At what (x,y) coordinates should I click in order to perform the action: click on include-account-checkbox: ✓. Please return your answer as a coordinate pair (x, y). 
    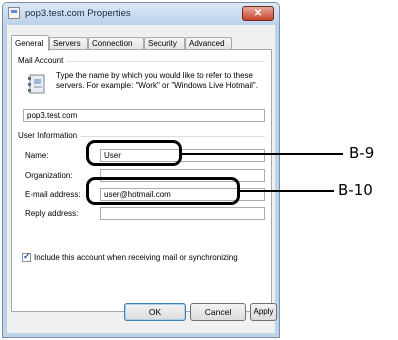
    Looking at the image, I should click on (26, 256).